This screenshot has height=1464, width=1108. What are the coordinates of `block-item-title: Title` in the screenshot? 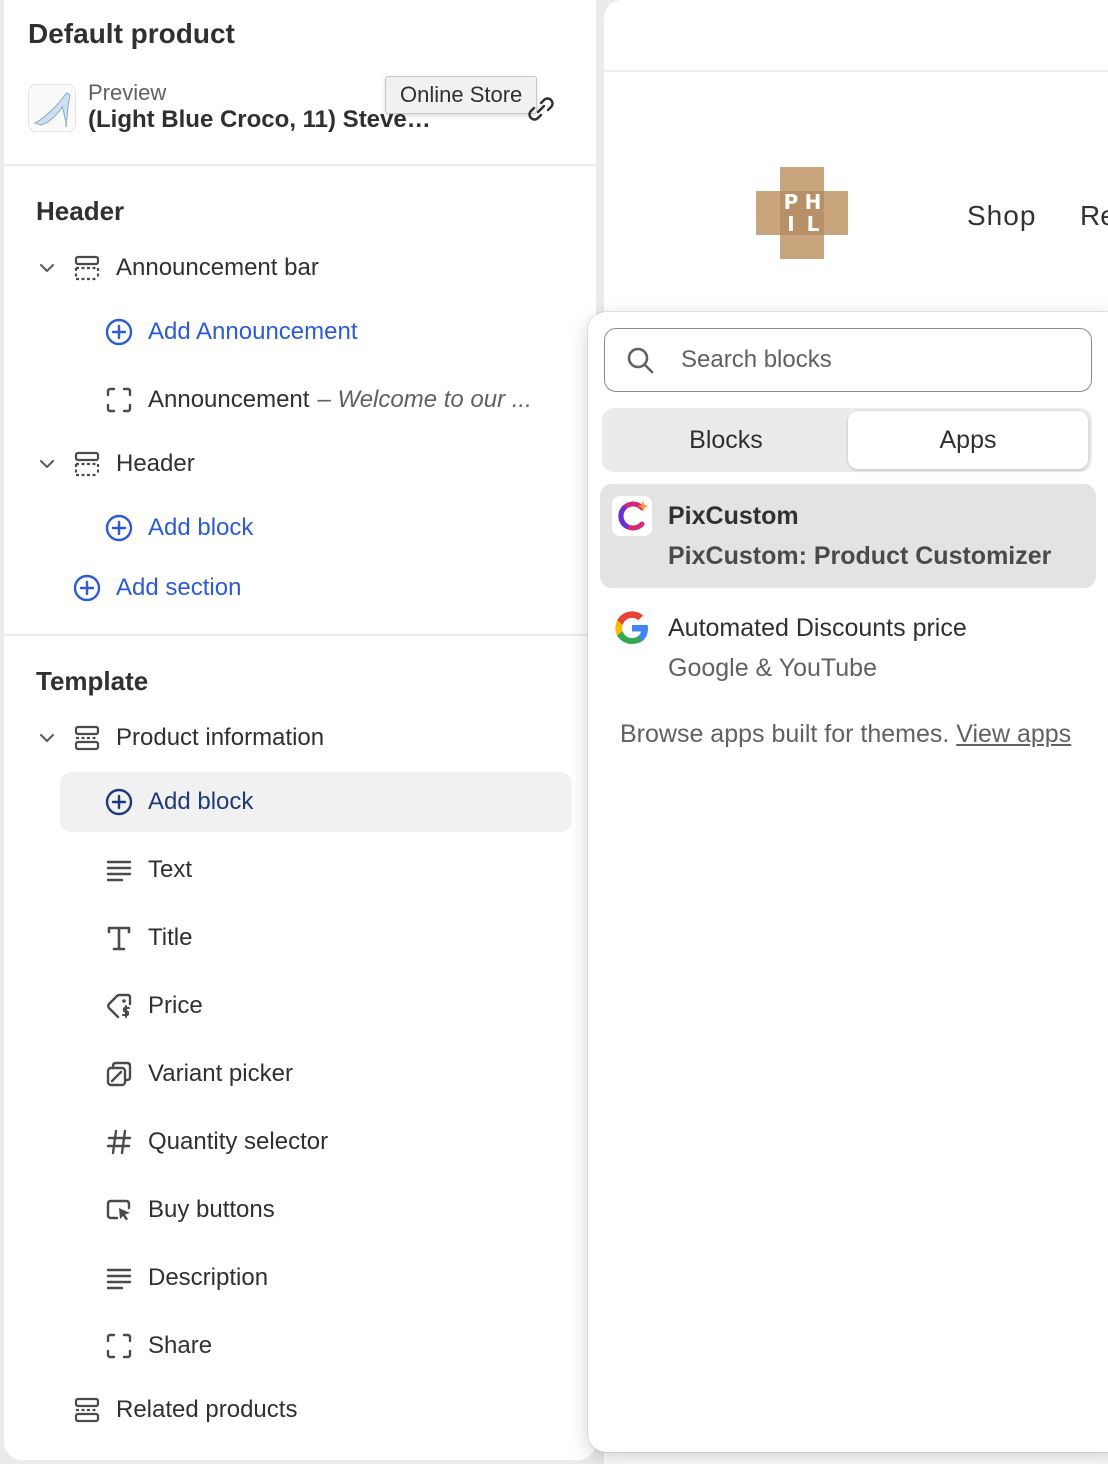 It's located at (148, 938).